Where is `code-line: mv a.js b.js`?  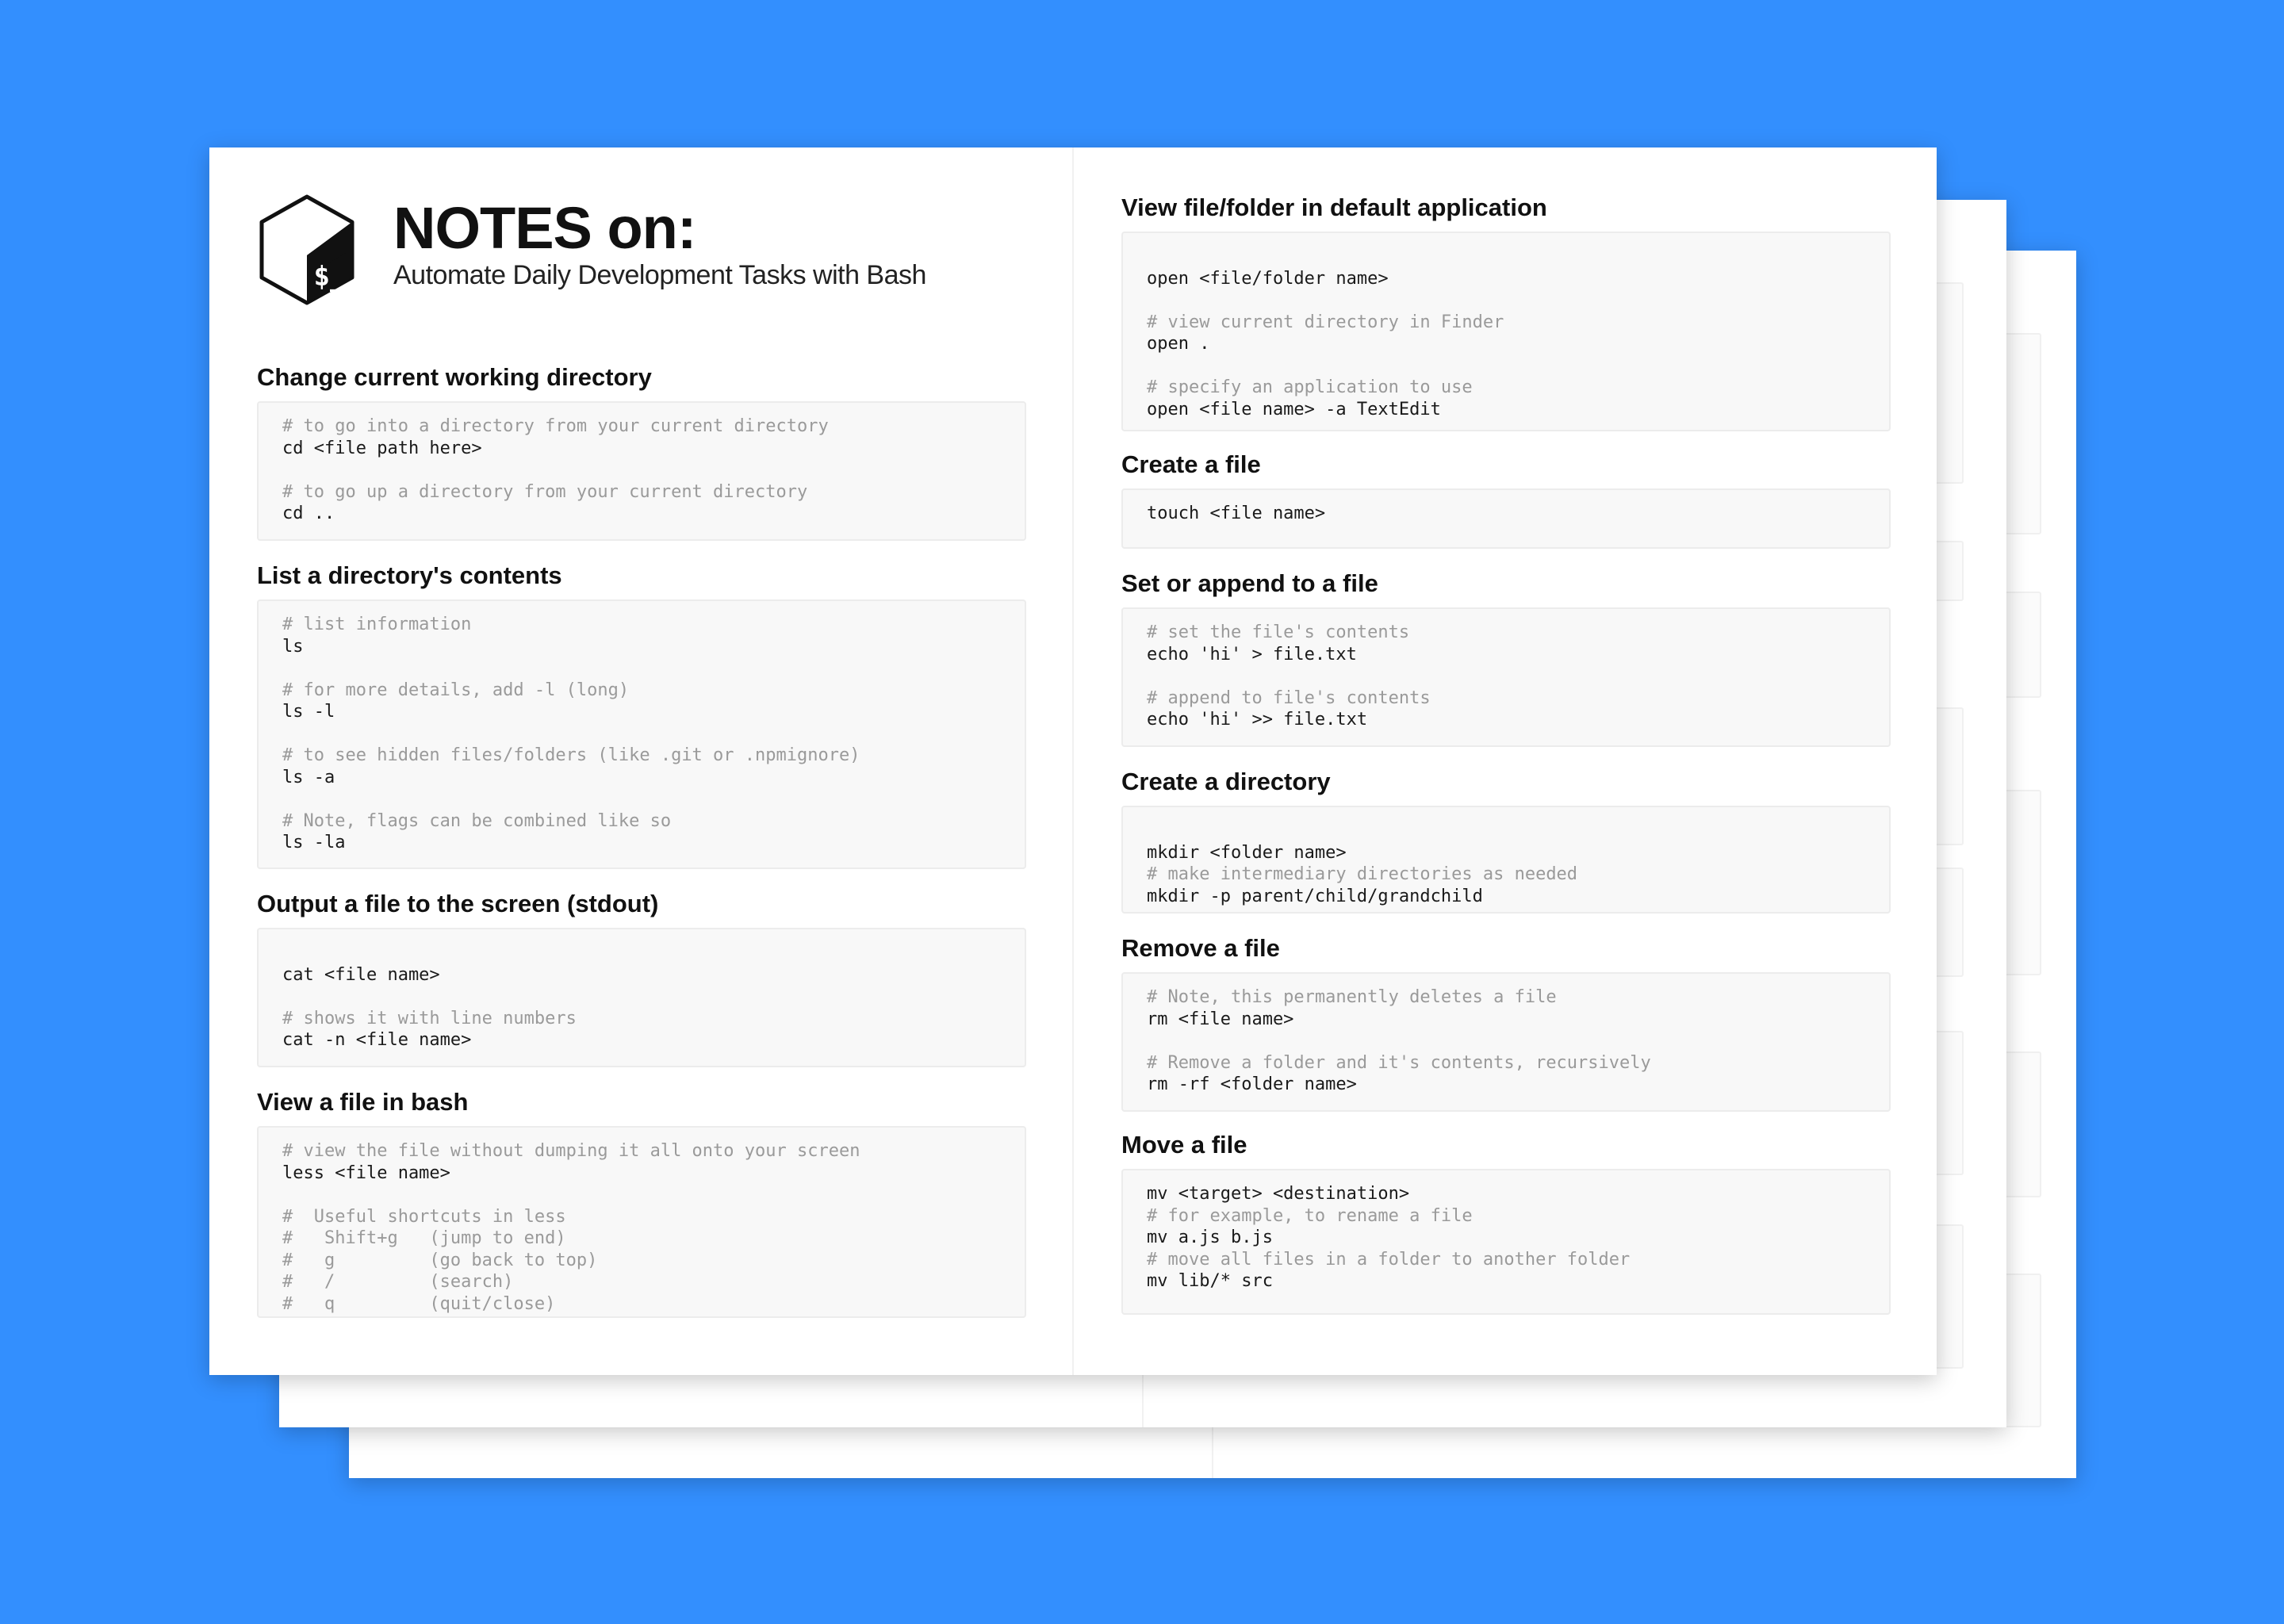 code-line: mv a.js b.js is located at coordinates (1210, 1237).